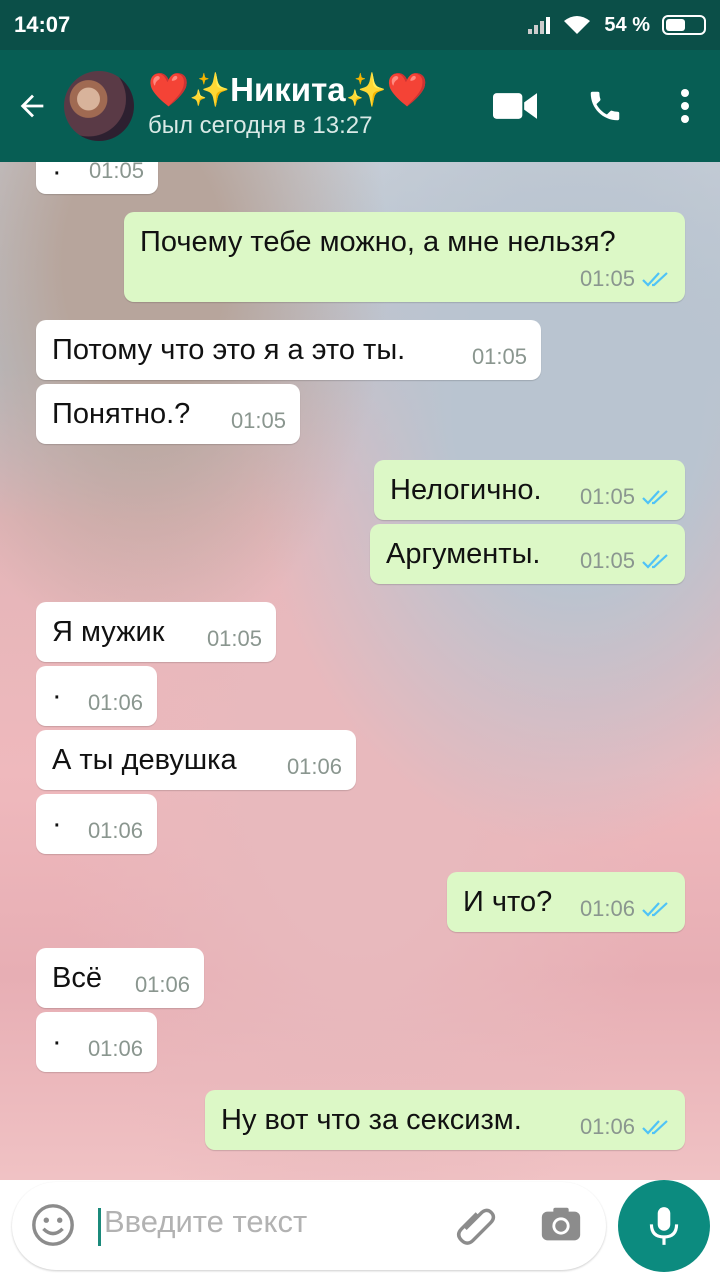  I want to click on text-caret, so click(99, 1227).